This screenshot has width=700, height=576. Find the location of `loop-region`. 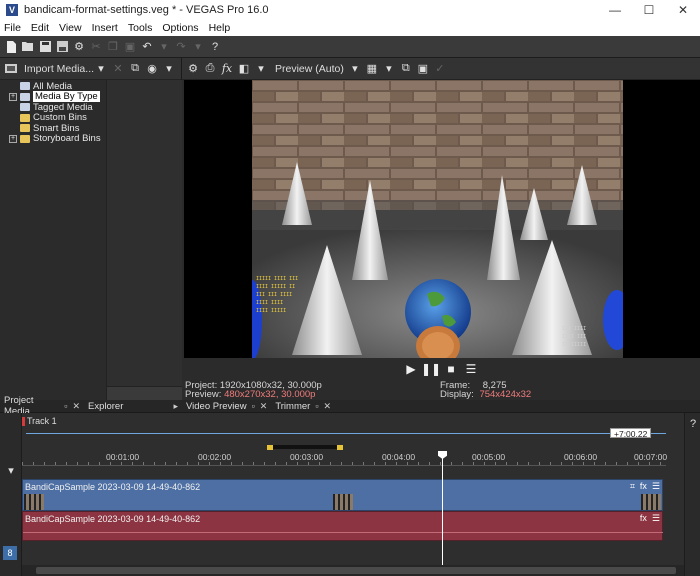

loop-region is located at coordinates (305, 447).